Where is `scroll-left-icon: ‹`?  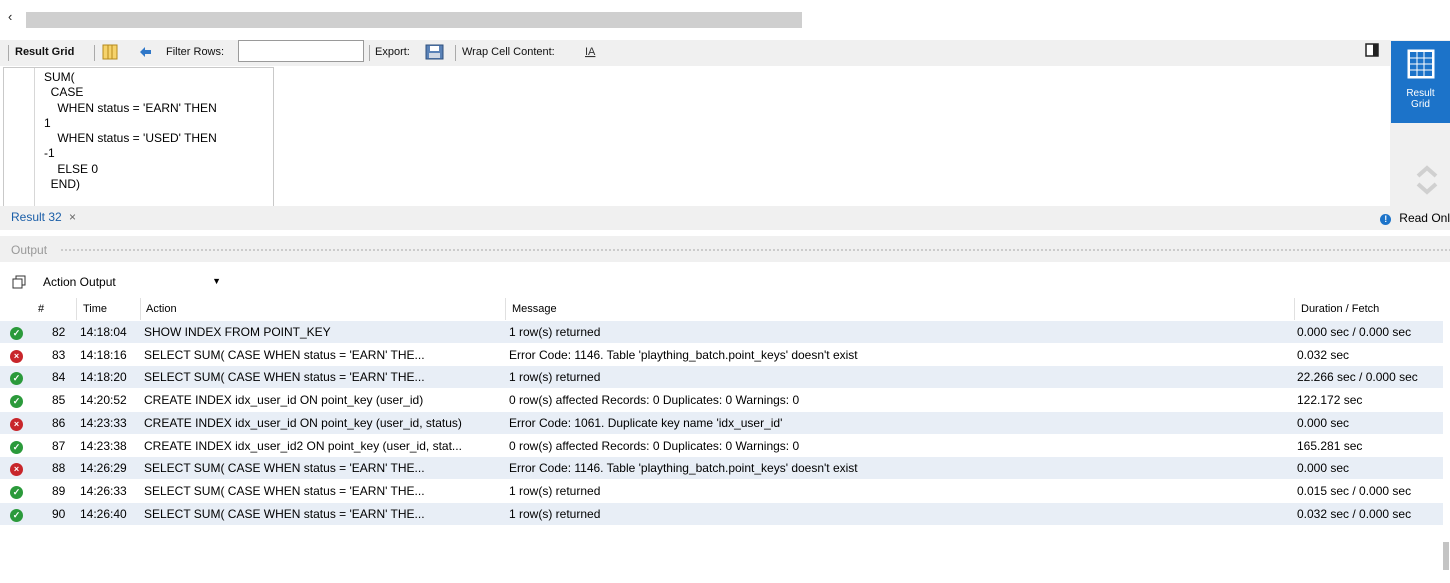 scroll-left-icon: ‹ is located at coordinates (10, 16).